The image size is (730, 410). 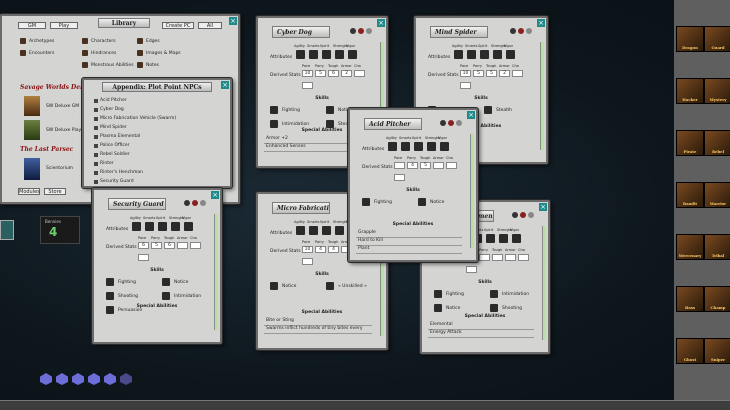 I want to click on module-cover-player, so click(x=32, y=130).